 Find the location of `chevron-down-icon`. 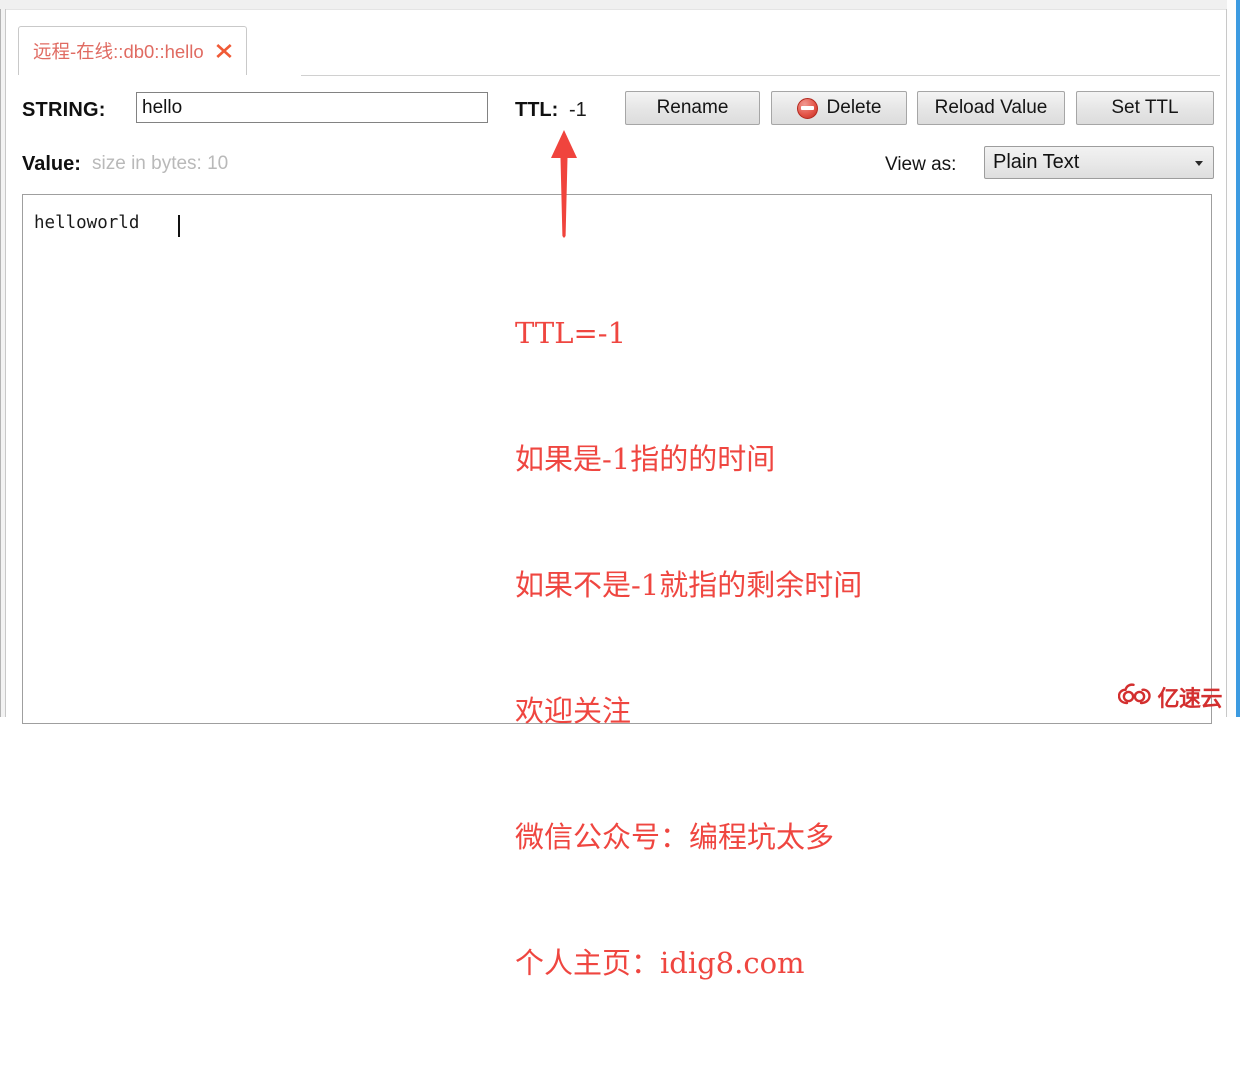

chevron-down-icon is located at coordinates (1199, 163).